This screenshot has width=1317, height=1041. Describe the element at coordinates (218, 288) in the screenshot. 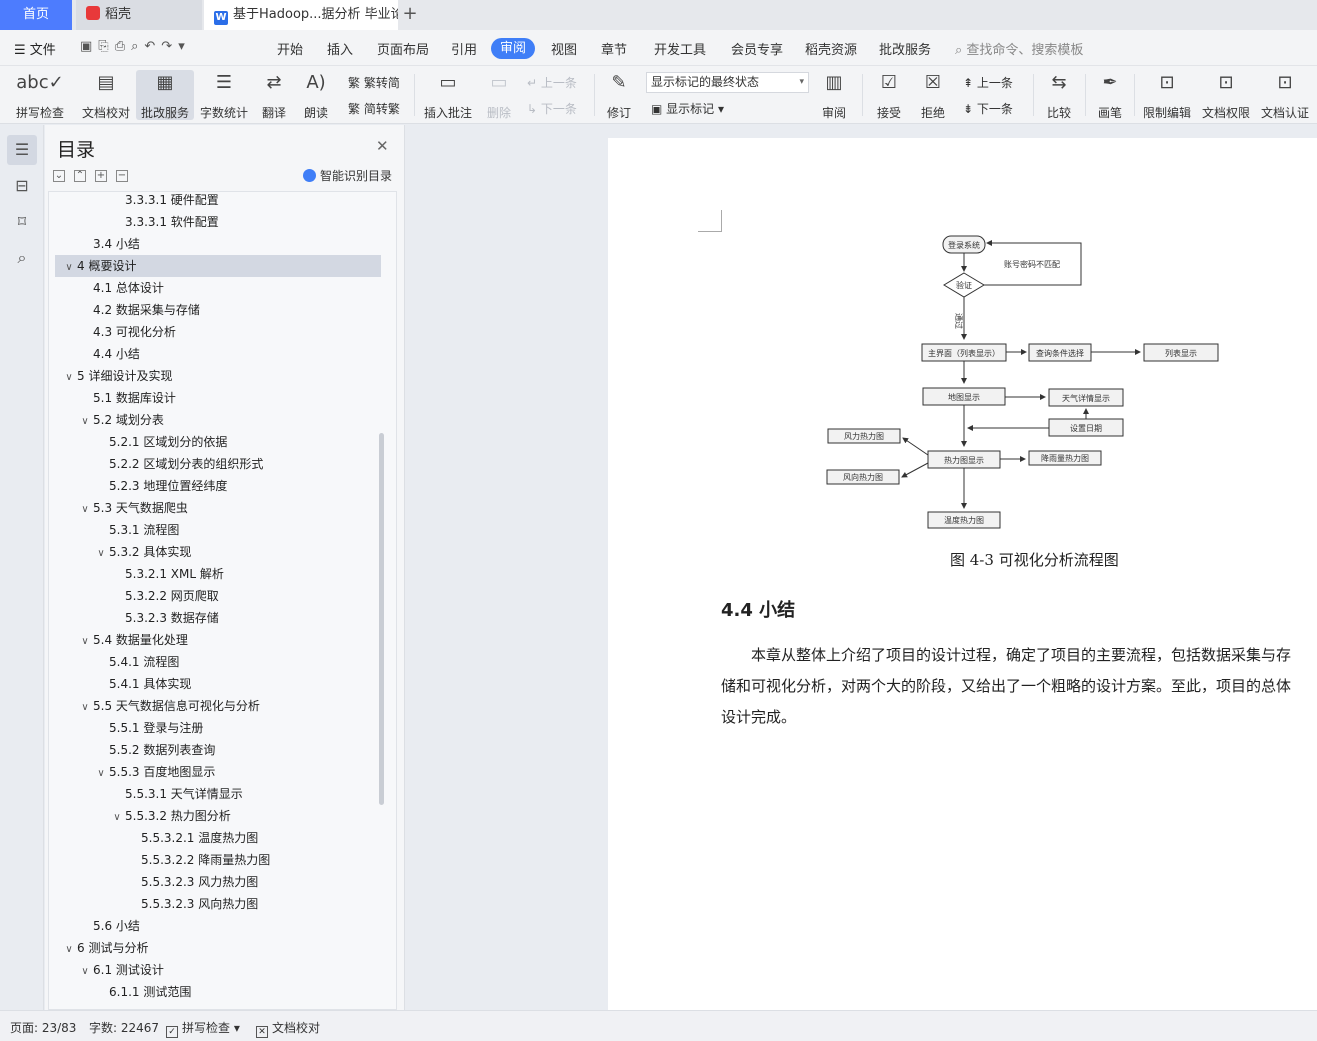

I see `toc-item: 4.1 总体设计` at that location.